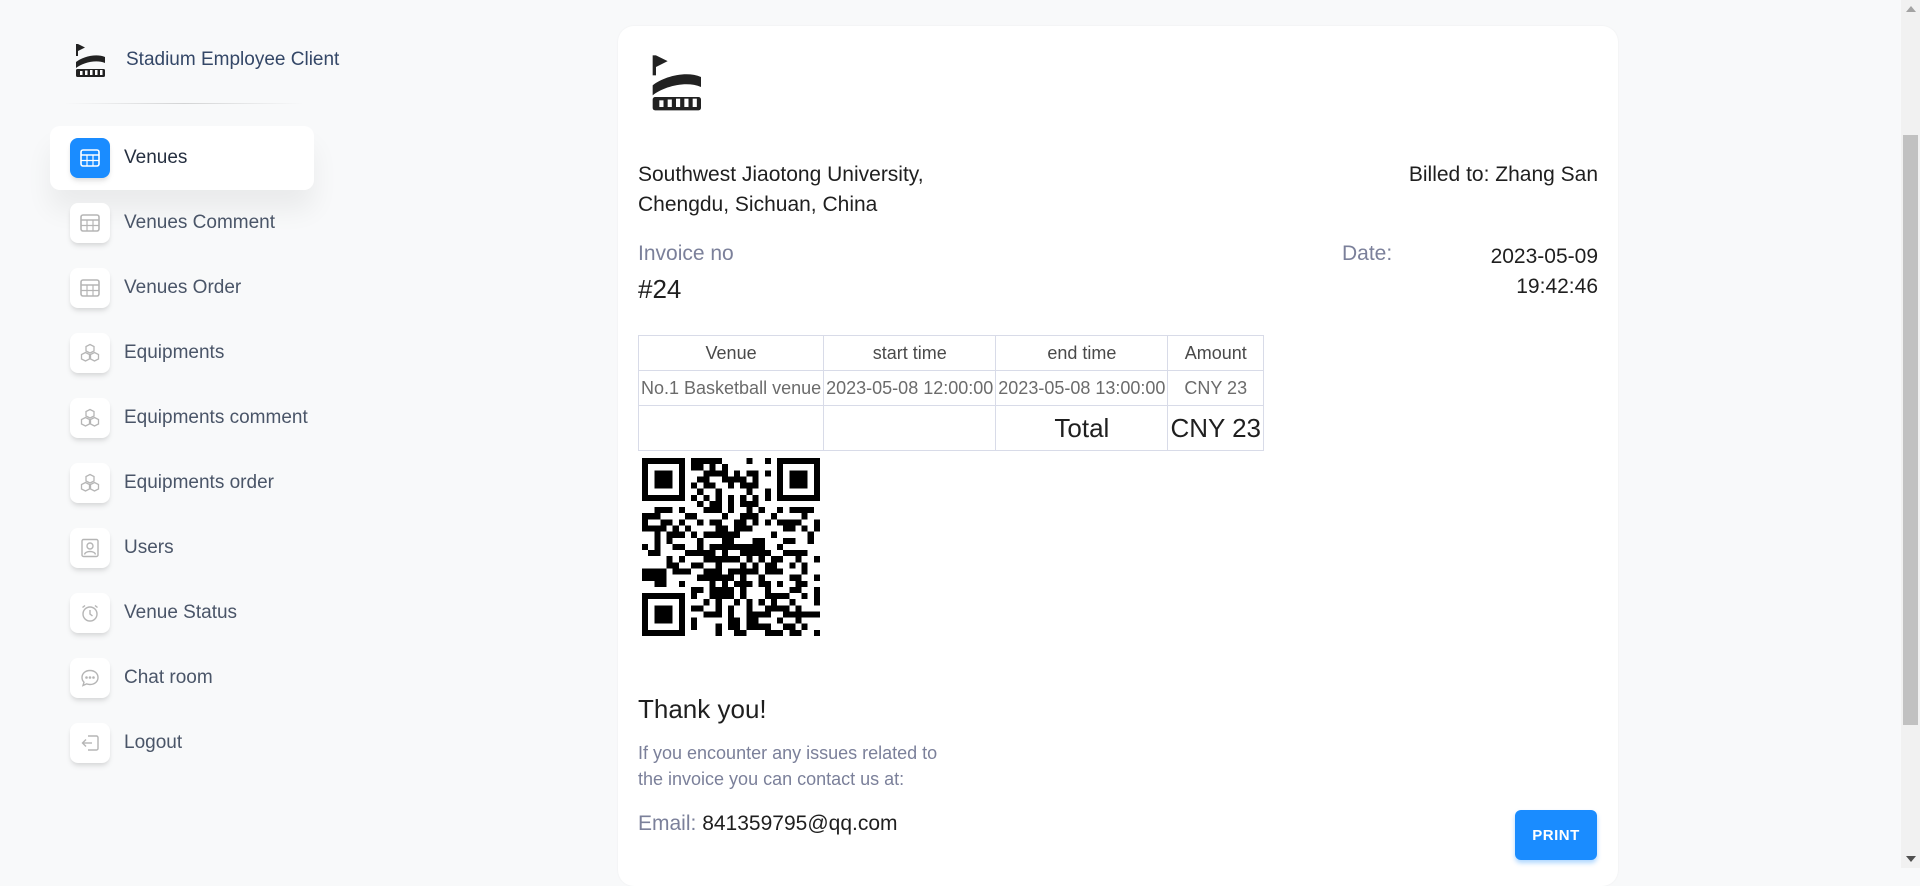 The height and width of the screenshot is (886, 1920). Describe the element at coordinates (182, 483) in the screenshot. I see `sidebar-item-equipments-order: Equipments order` at that location.